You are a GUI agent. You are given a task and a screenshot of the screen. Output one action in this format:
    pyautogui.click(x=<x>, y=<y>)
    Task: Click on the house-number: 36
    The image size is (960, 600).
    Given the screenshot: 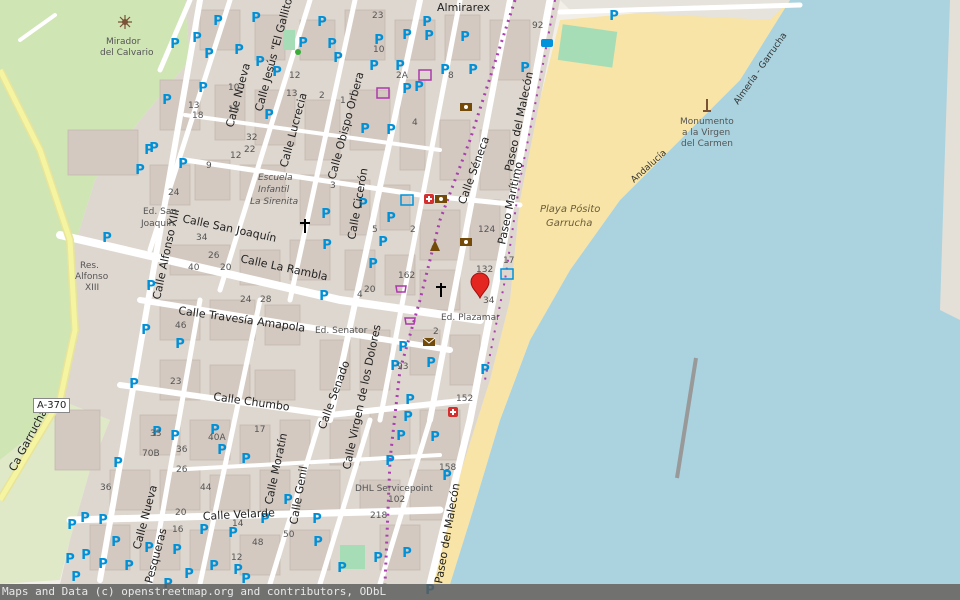 What is the action you would take?
    pyautogui.click(x=182, y=450)
    